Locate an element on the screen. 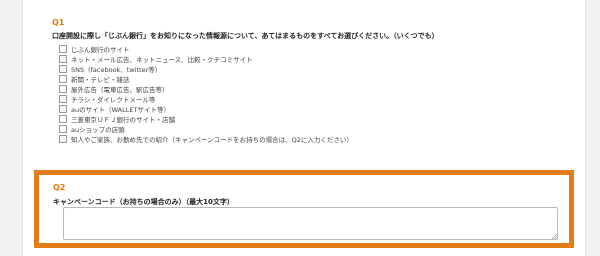 This screenshot has width=600, height=256. option-label: 三菱東京ＵＦＪ銀行のサイト・店舗 is located at coordinates (123, 120).